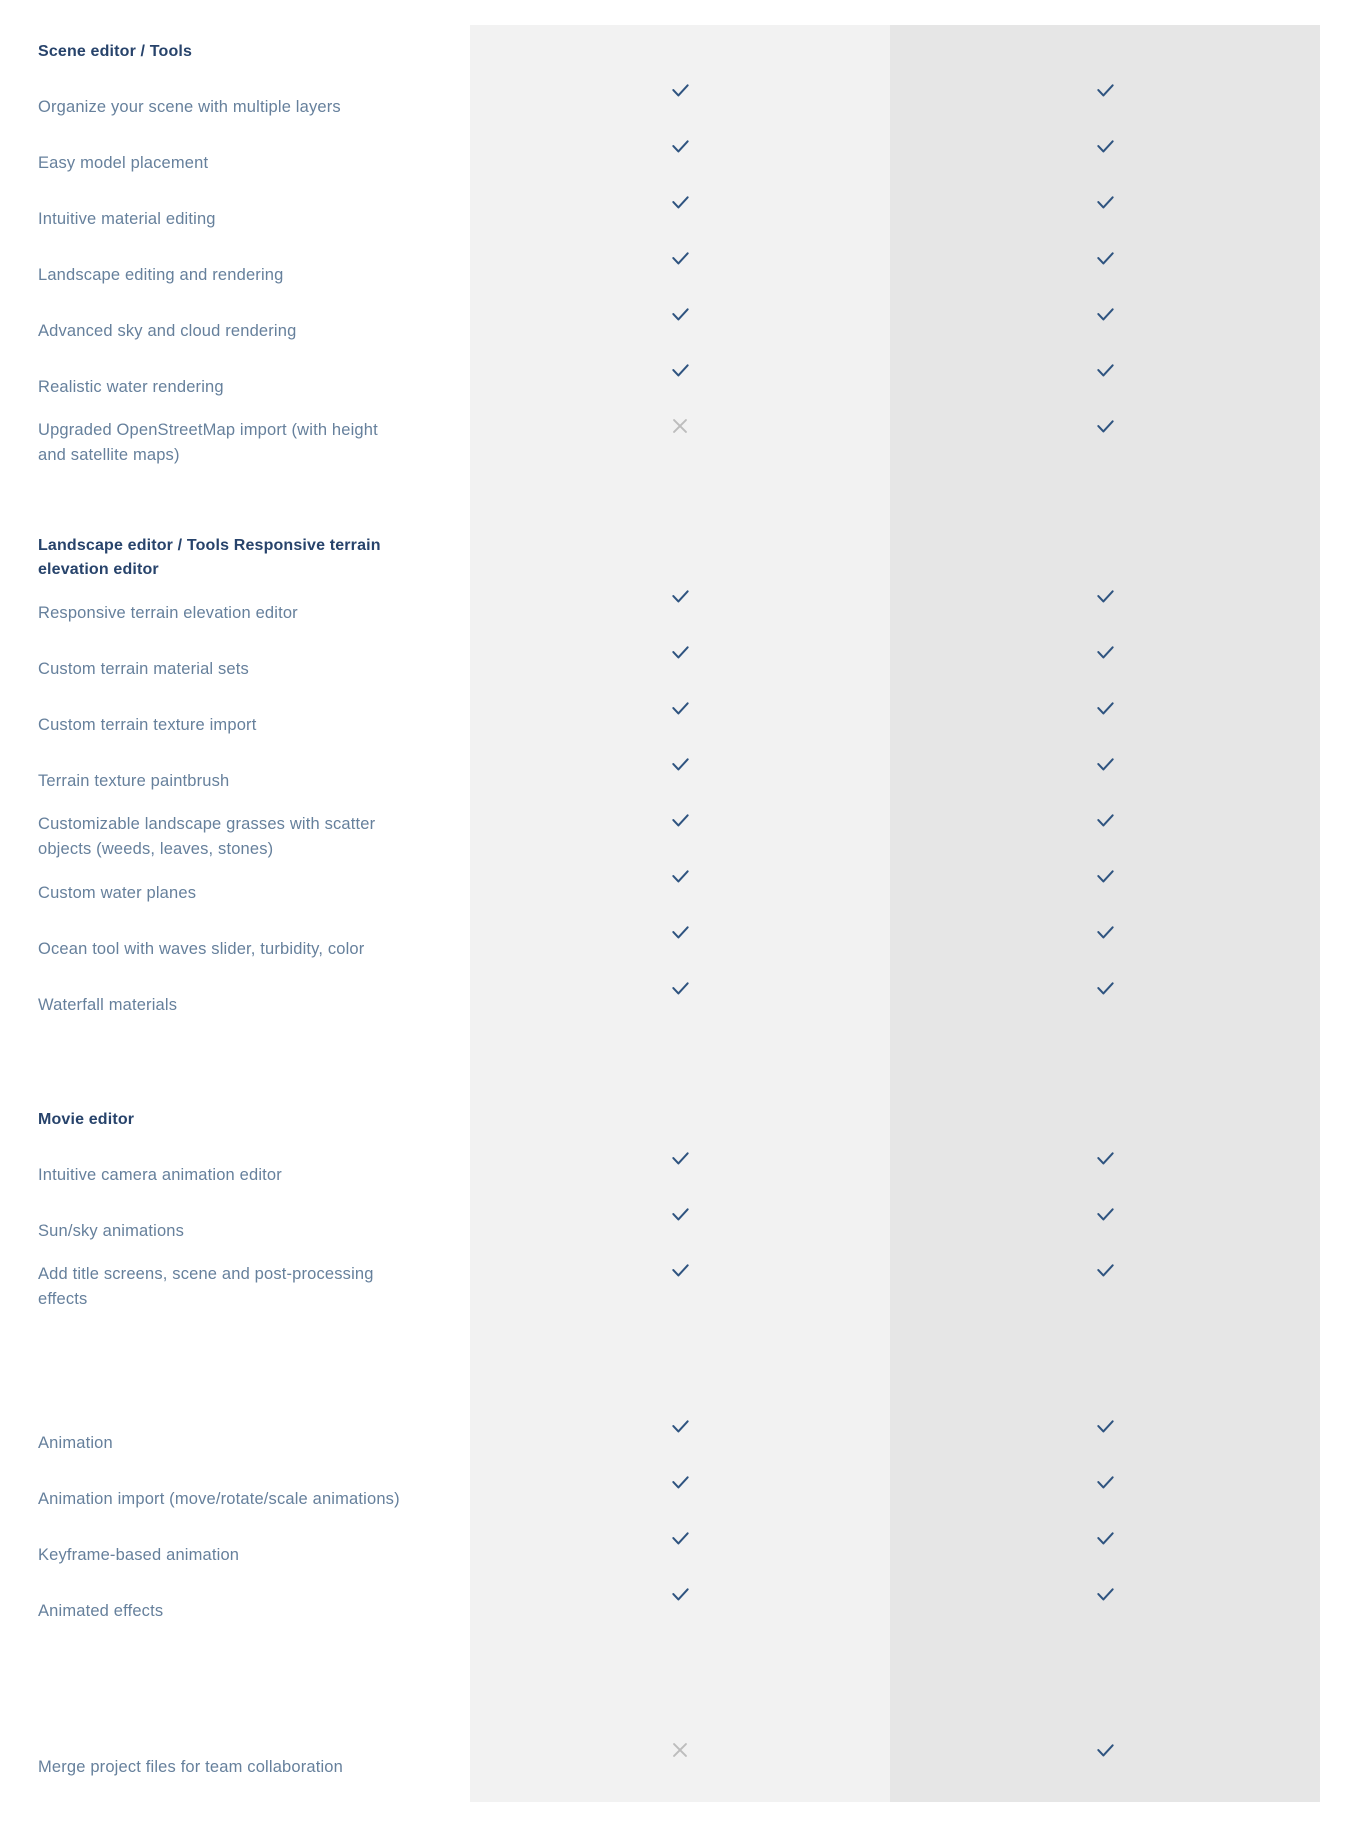  Describe the element at coordinates (660, 1611) in the screenshot. I see `table-row: Animated effects` at that location.